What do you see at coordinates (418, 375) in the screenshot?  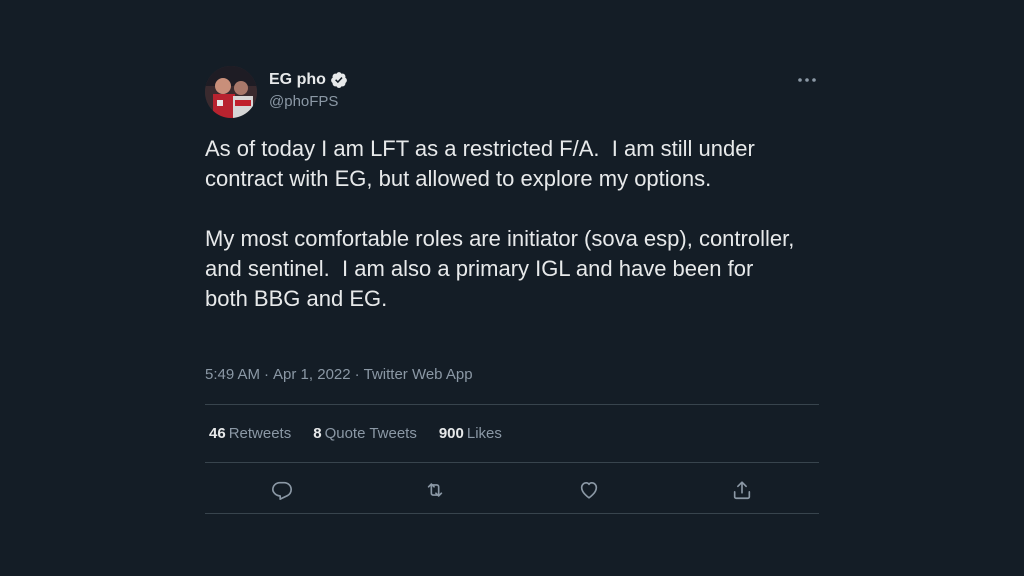 I see `tweet-source: Twitter Web App` at bounding box center [418, 375].